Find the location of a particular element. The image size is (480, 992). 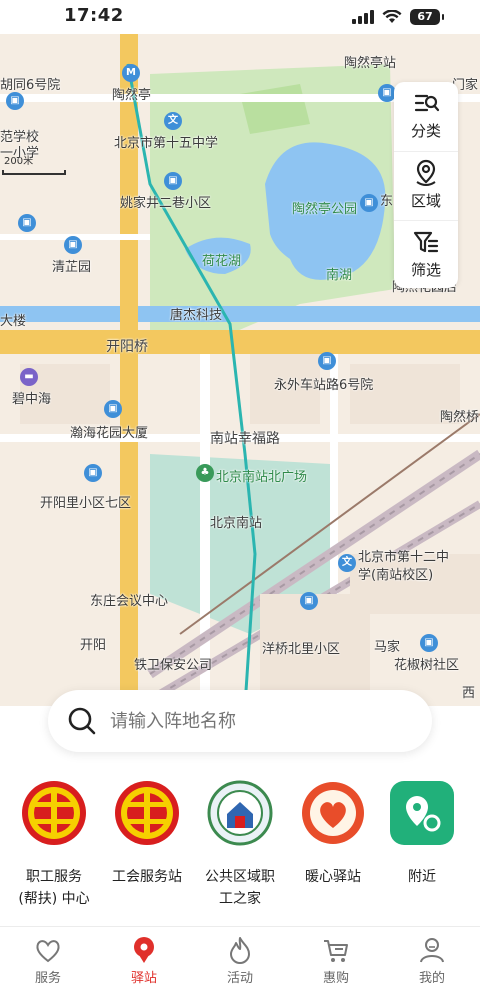

poi-tree-icon: ♣ is located at coordinates (205, 473).